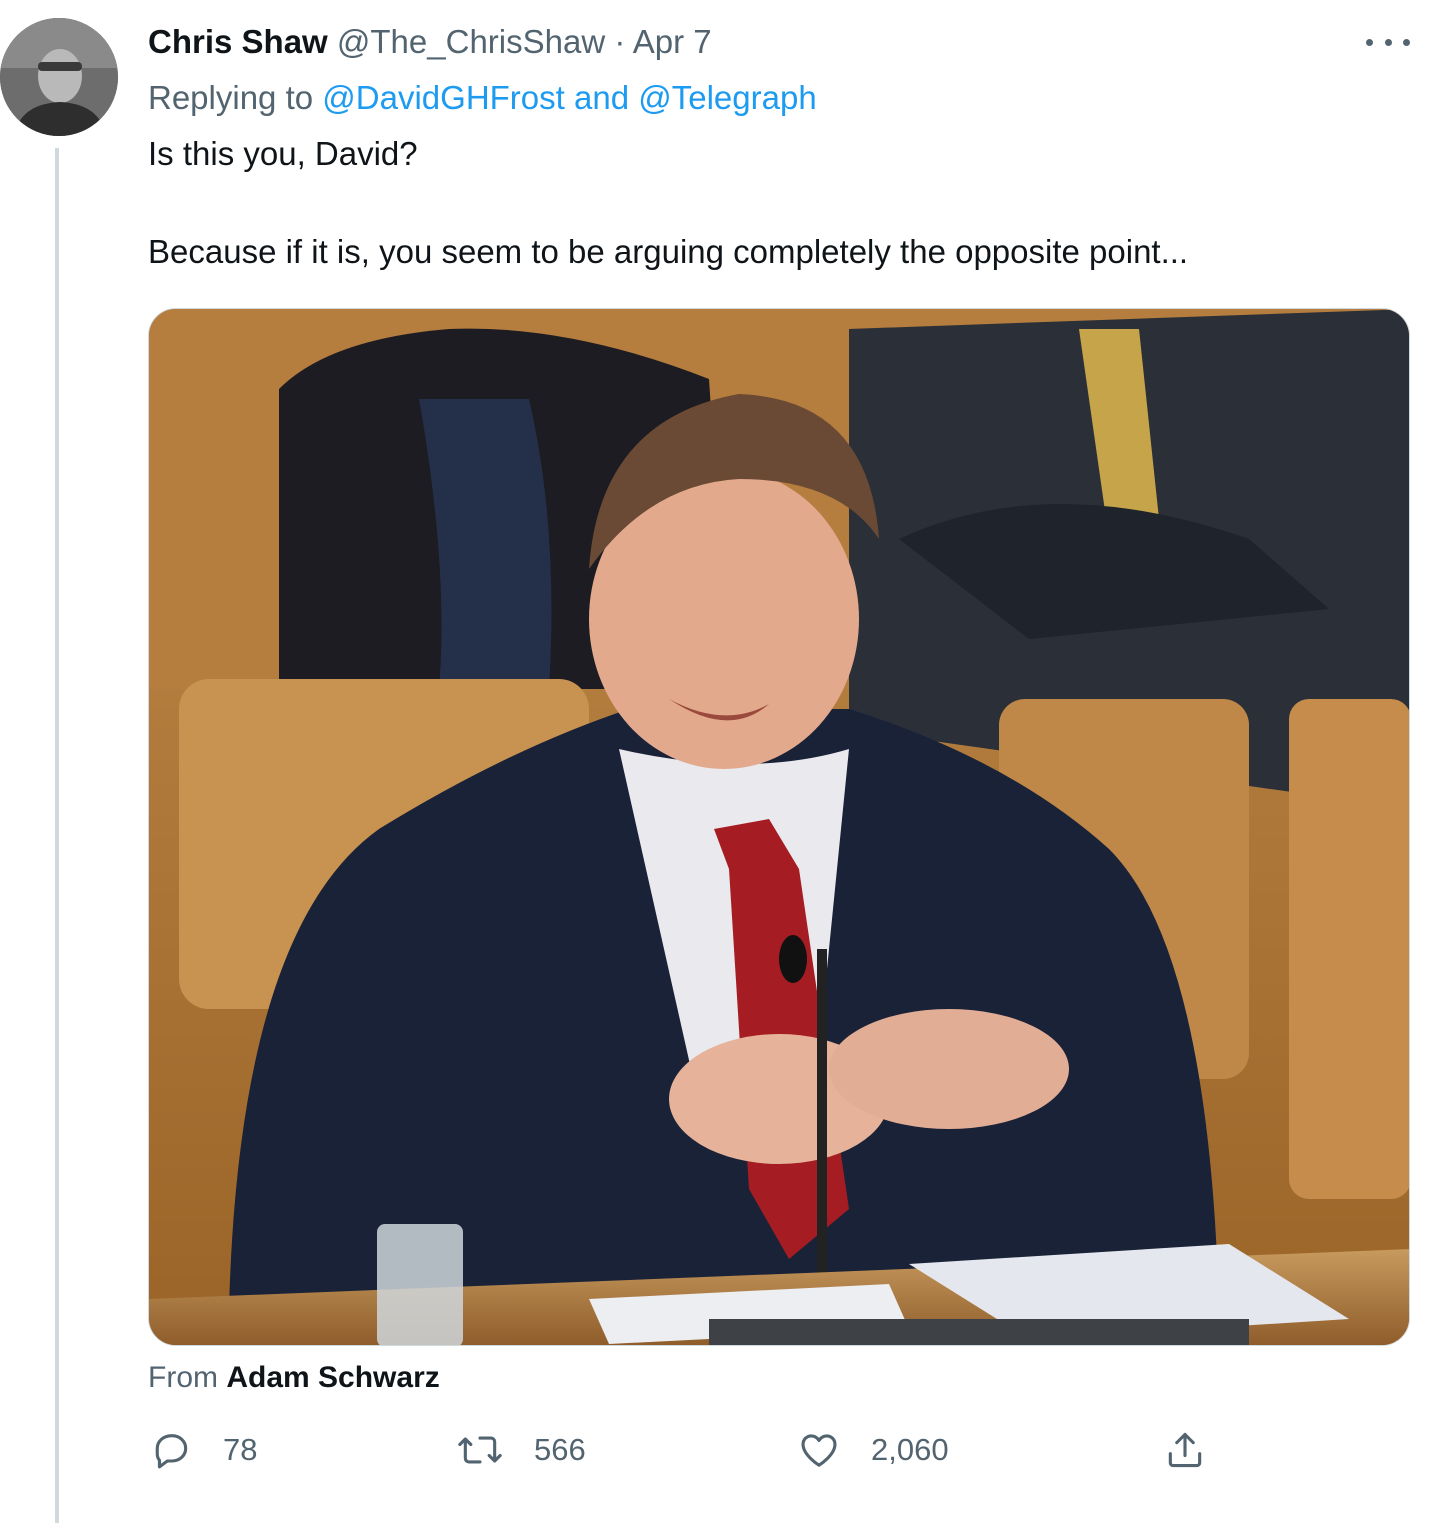 This screenshot has width=1447, height=1523. I want to click on media-attribution: From Adam Schwarz, so click(294, 1378).